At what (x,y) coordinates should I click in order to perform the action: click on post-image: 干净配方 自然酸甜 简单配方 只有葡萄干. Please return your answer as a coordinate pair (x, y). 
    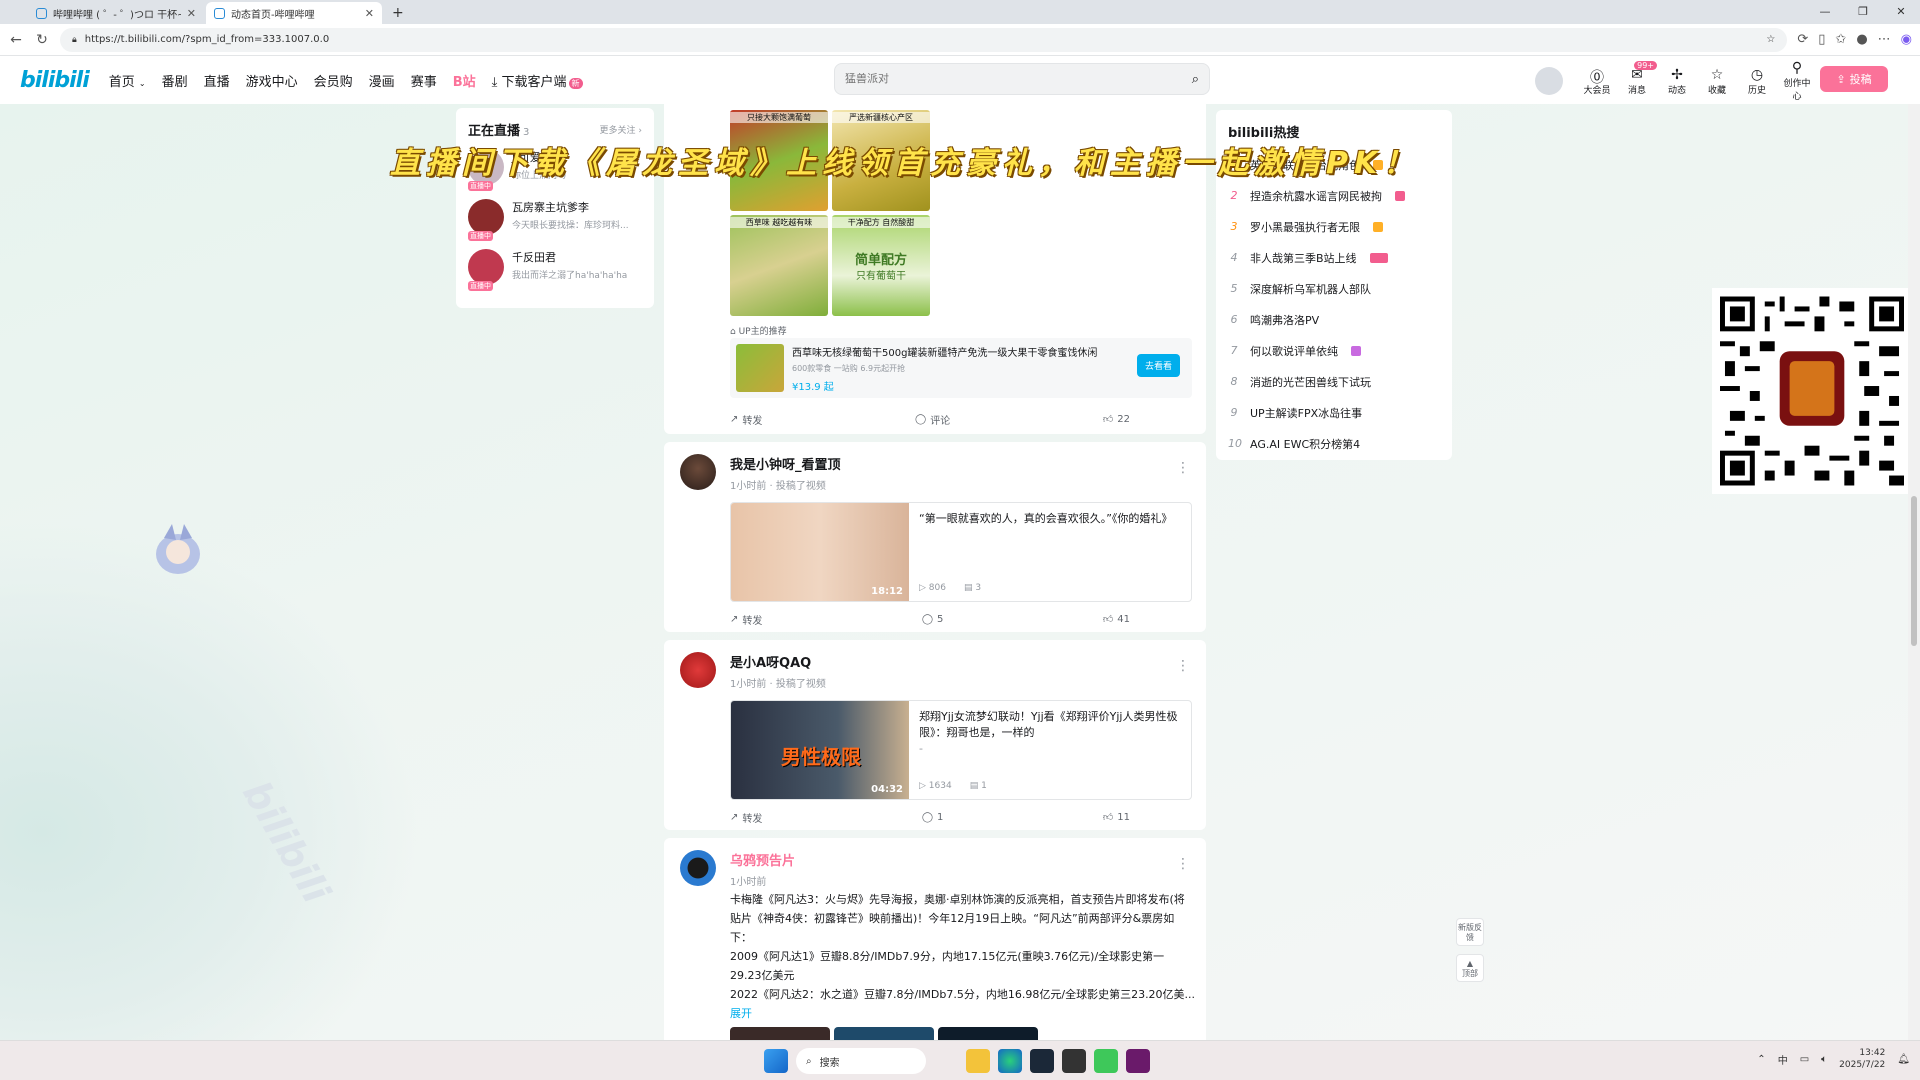
    Looking at the image, I should click on (881, 265).